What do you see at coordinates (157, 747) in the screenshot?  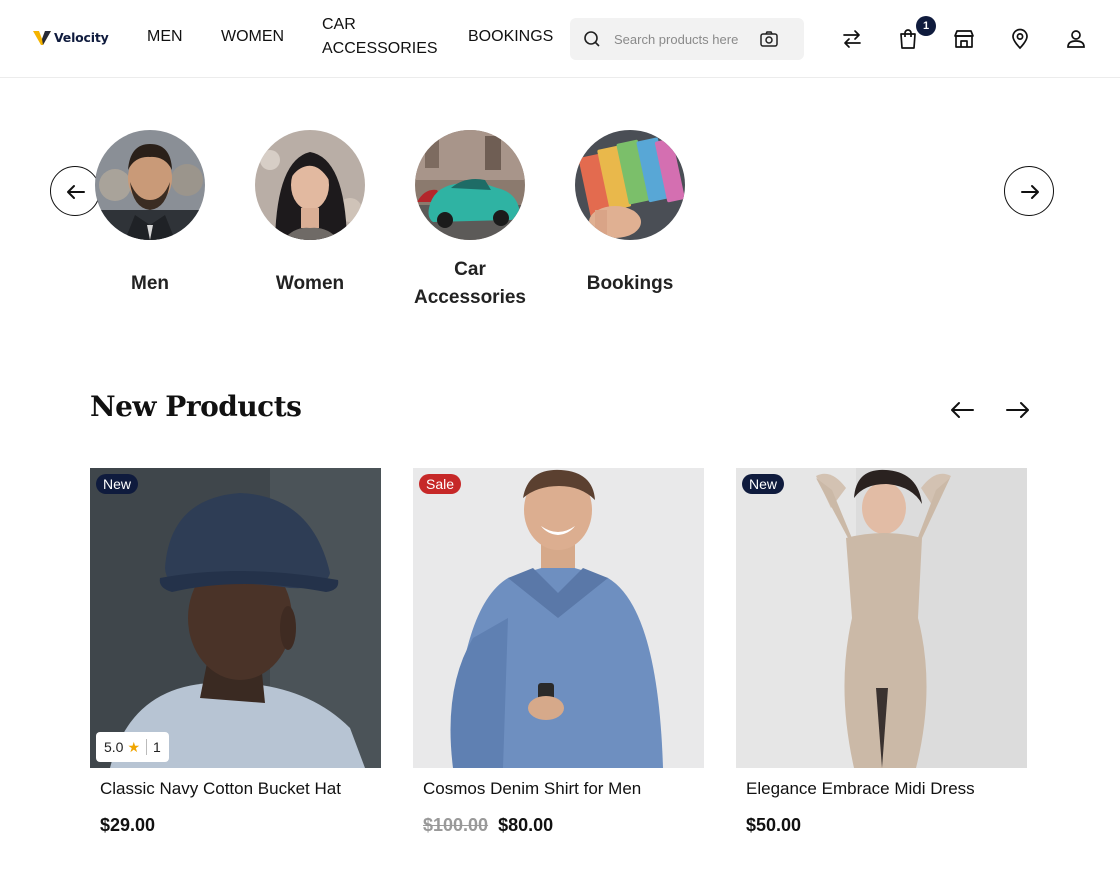 I see `review-count: 1` at bounding box center [157, 747].